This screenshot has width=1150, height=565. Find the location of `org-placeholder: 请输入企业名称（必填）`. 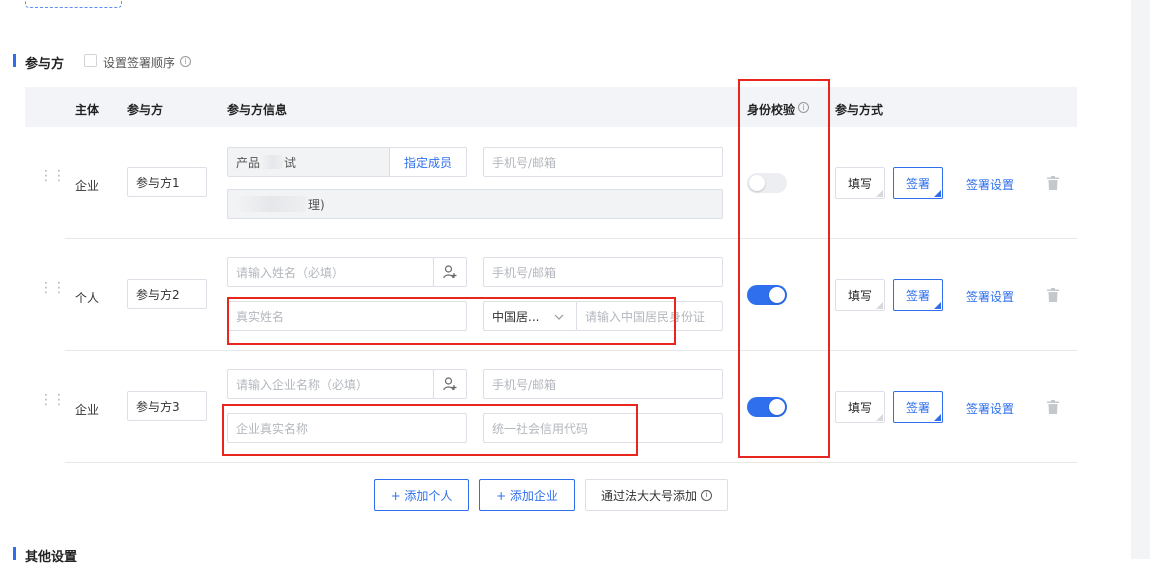

org-placeholder: 请输入企业名称（必填） is located at coordinates (302, 384).